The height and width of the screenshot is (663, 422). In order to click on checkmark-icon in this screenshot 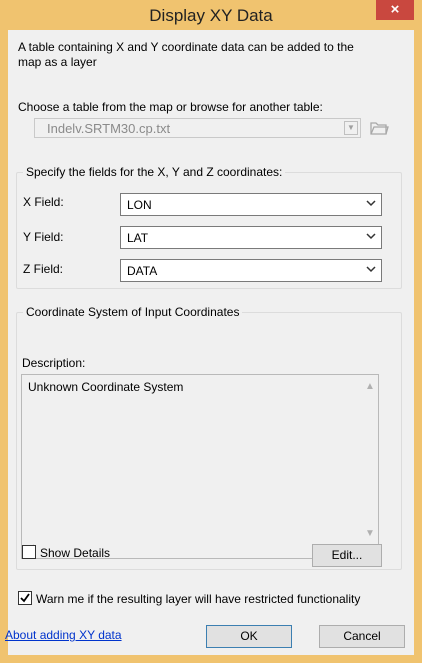, I will do `click(25, 598)`.